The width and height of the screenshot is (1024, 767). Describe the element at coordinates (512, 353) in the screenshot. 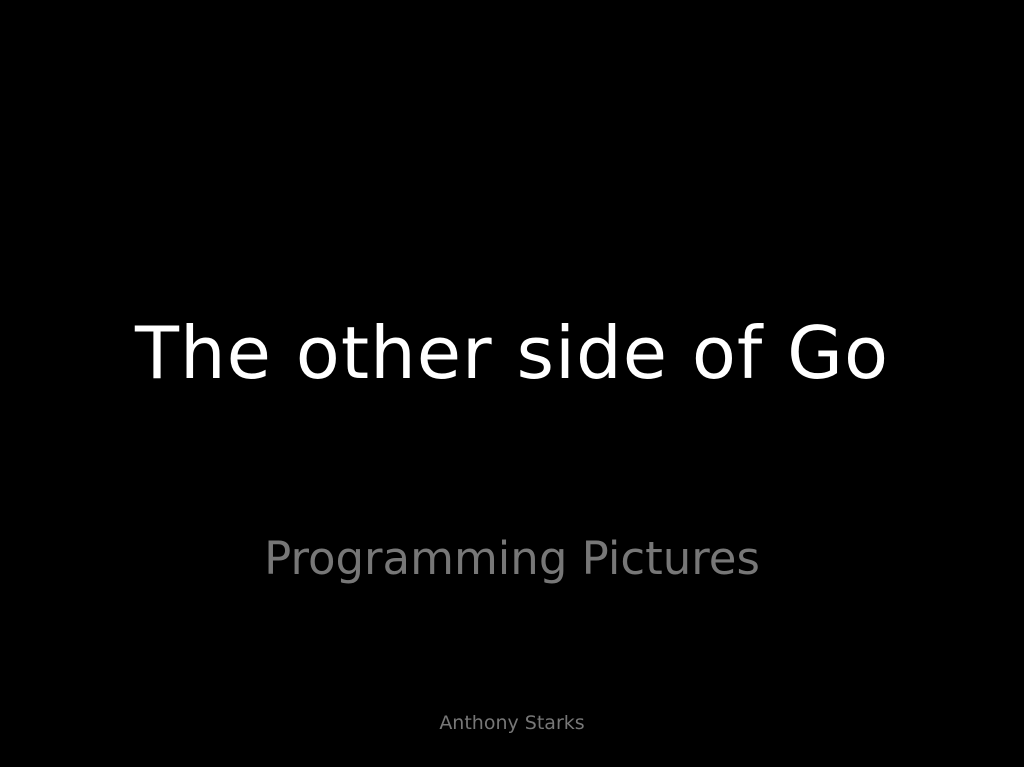

I see `slide-title: The other side of Go` at that location.